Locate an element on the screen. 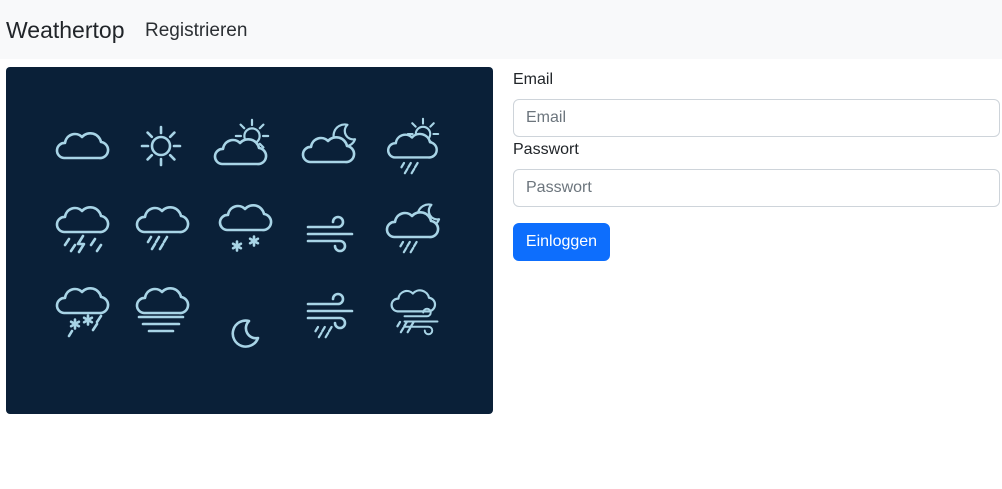  navbar: Weathertop Registrieren is located at coordinates (501, 29).